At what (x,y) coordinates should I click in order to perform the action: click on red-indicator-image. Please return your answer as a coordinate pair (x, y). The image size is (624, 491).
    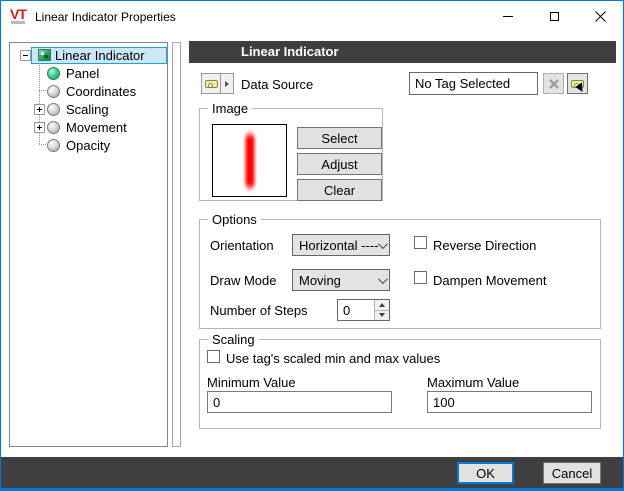
    Looking at the image, I should click on (249, 161).